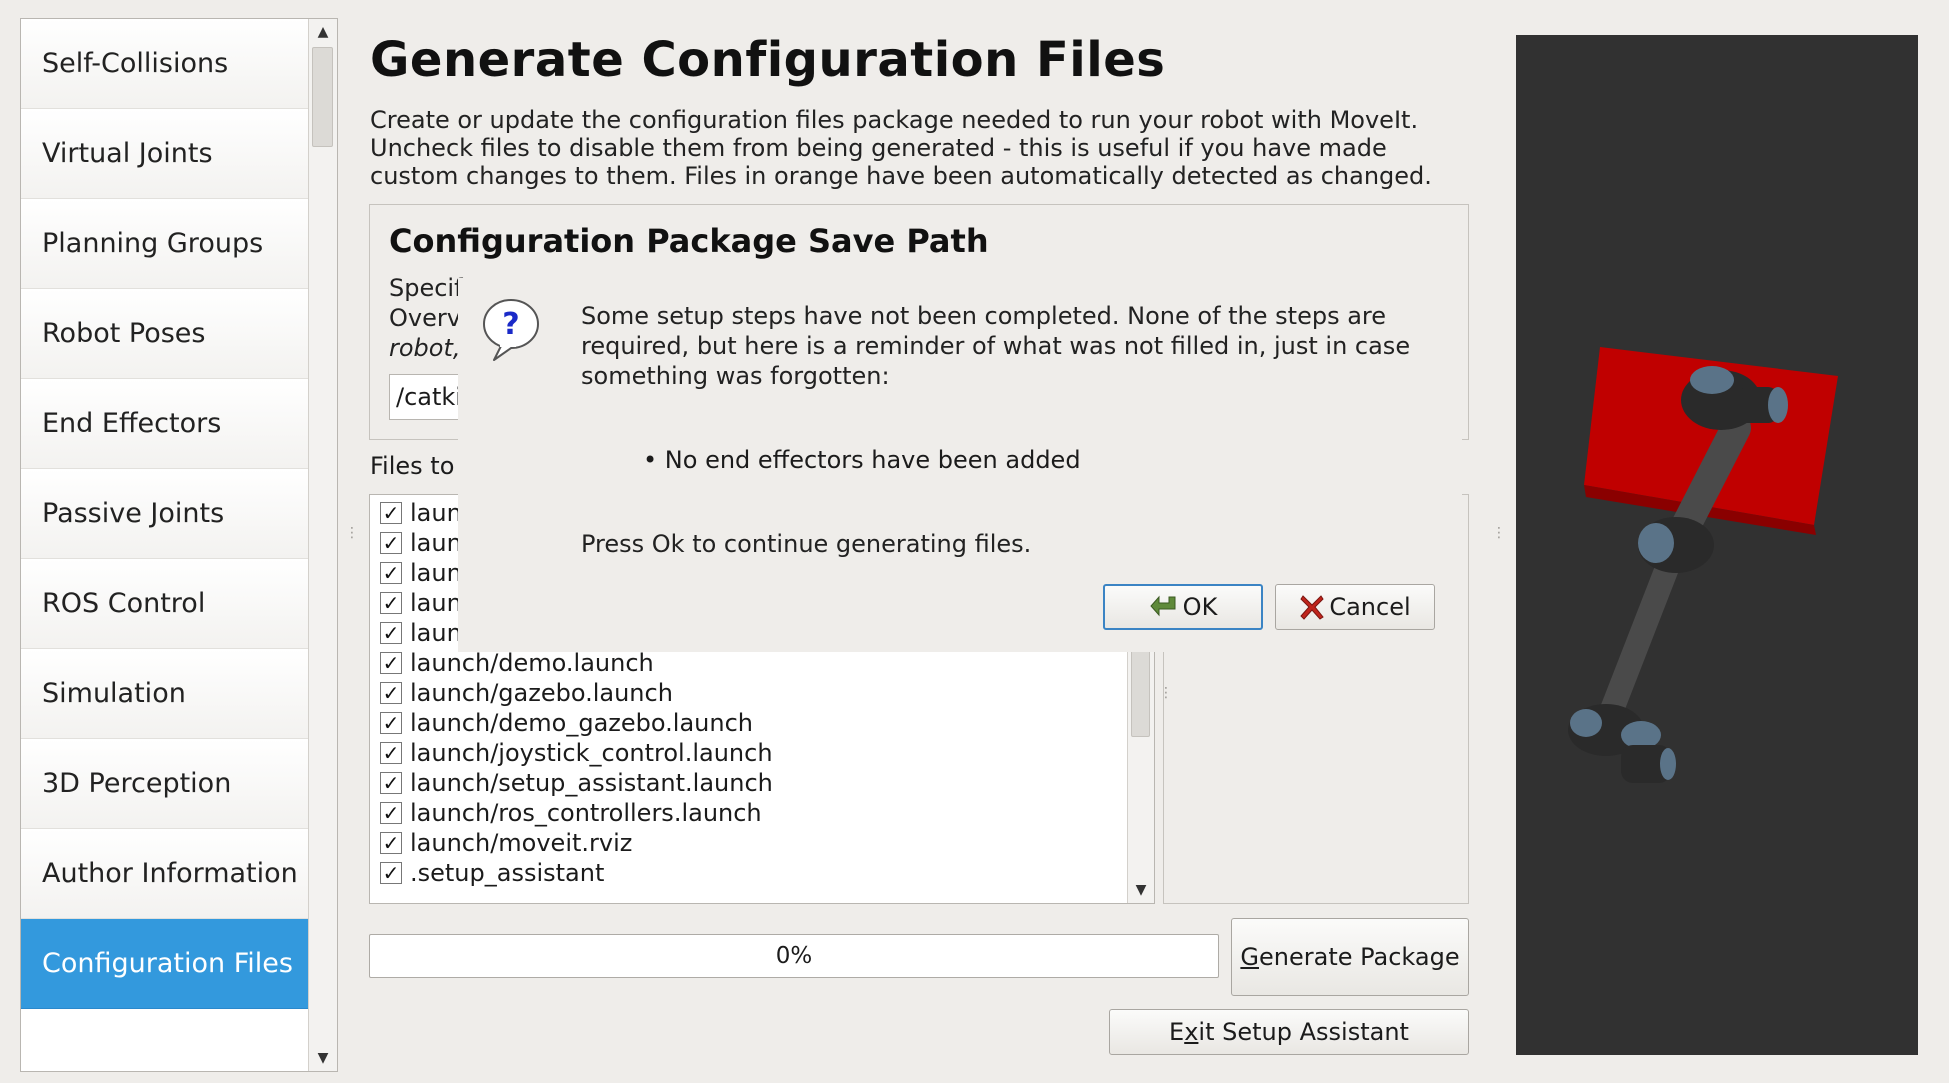 This screenshot has height=1083, width=1949. What do you see at coordinates (1140, 690) in the screenshot?
I see `files-scroll-thumb` at bounding box center [1140, 690].